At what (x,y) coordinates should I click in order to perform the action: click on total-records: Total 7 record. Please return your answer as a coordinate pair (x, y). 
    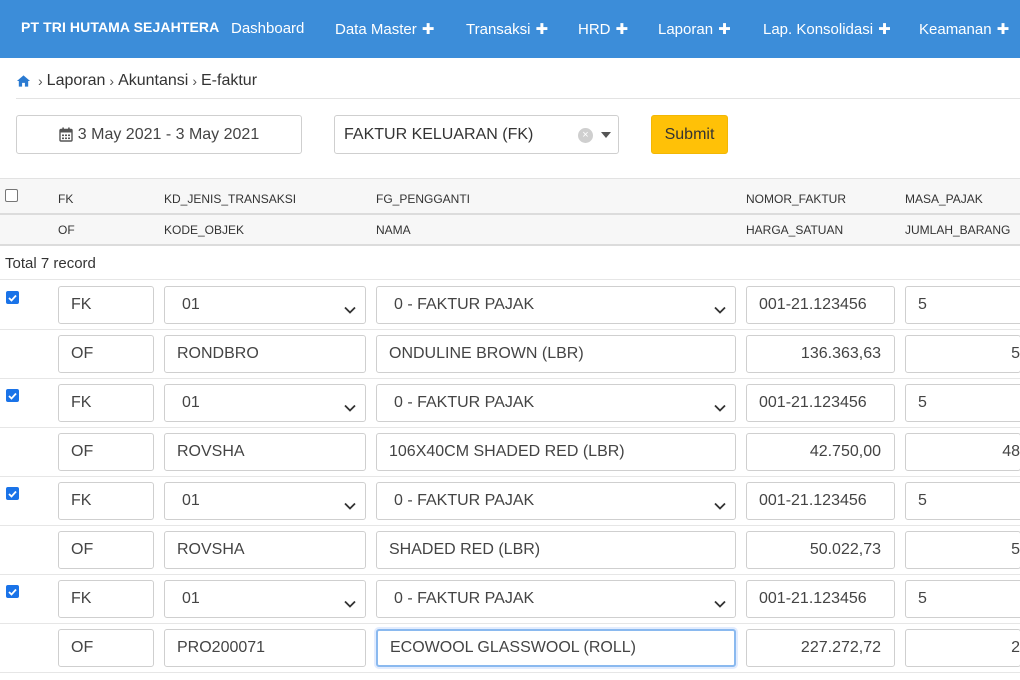
    Looking at the image, I should click on (50, 263).